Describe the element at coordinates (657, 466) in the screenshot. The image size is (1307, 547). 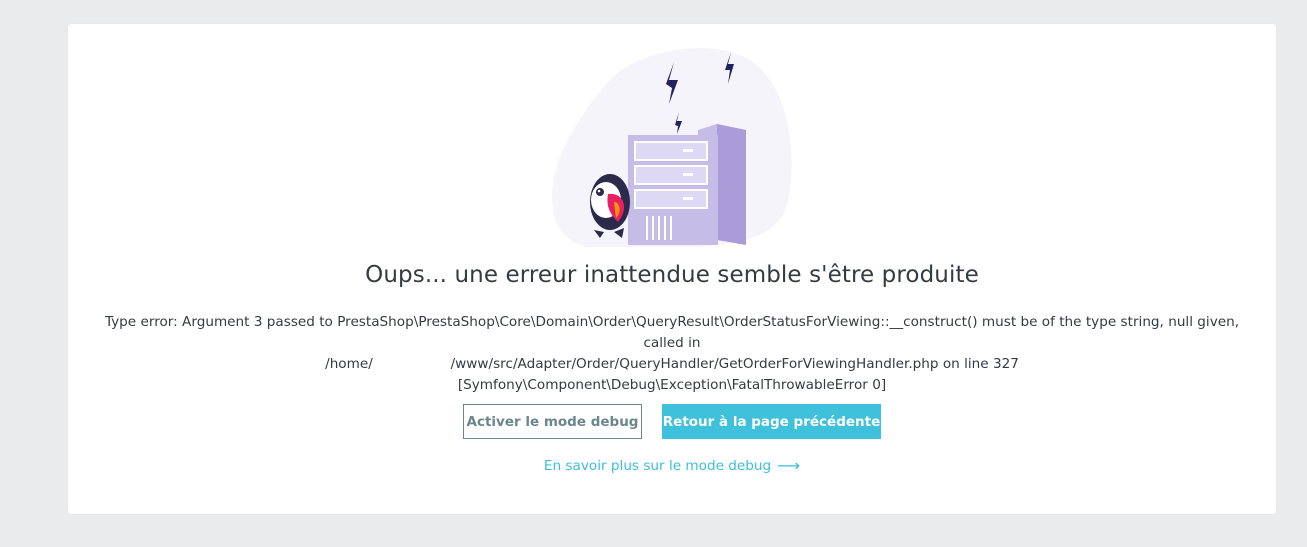
I see `learn-more-label: En savoir plus sur le mode debug` at that location.